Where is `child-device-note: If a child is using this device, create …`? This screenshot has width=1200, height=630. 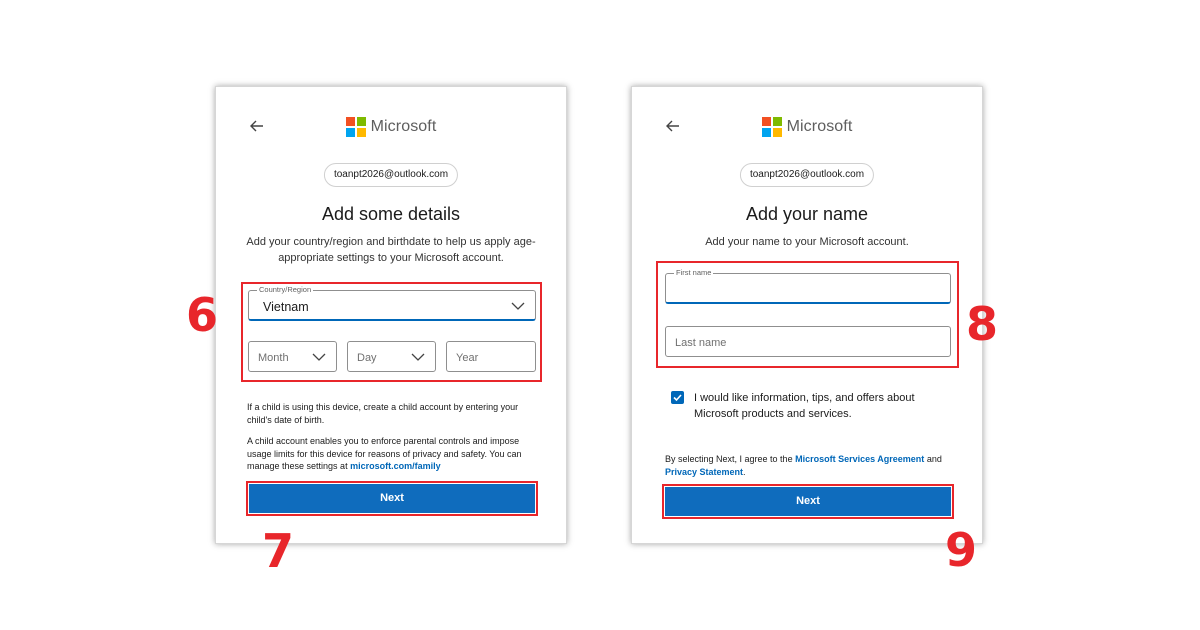 child-device-note: If a child is using this device, create … is located at coordinates (383, 413).